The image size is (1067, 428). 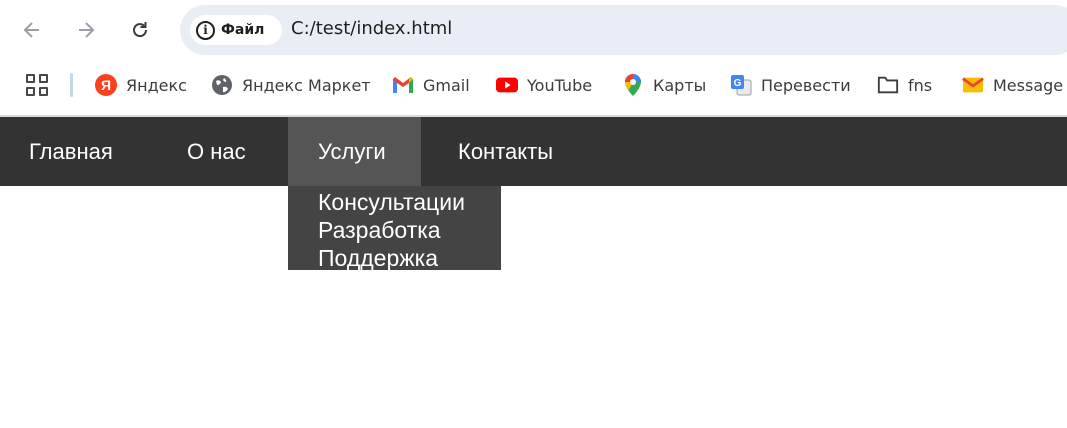 What do you see at coordinates (806, 85) in the screenshot?
I see `bookmark-label: Перевести` at bounding box center [806, 85].